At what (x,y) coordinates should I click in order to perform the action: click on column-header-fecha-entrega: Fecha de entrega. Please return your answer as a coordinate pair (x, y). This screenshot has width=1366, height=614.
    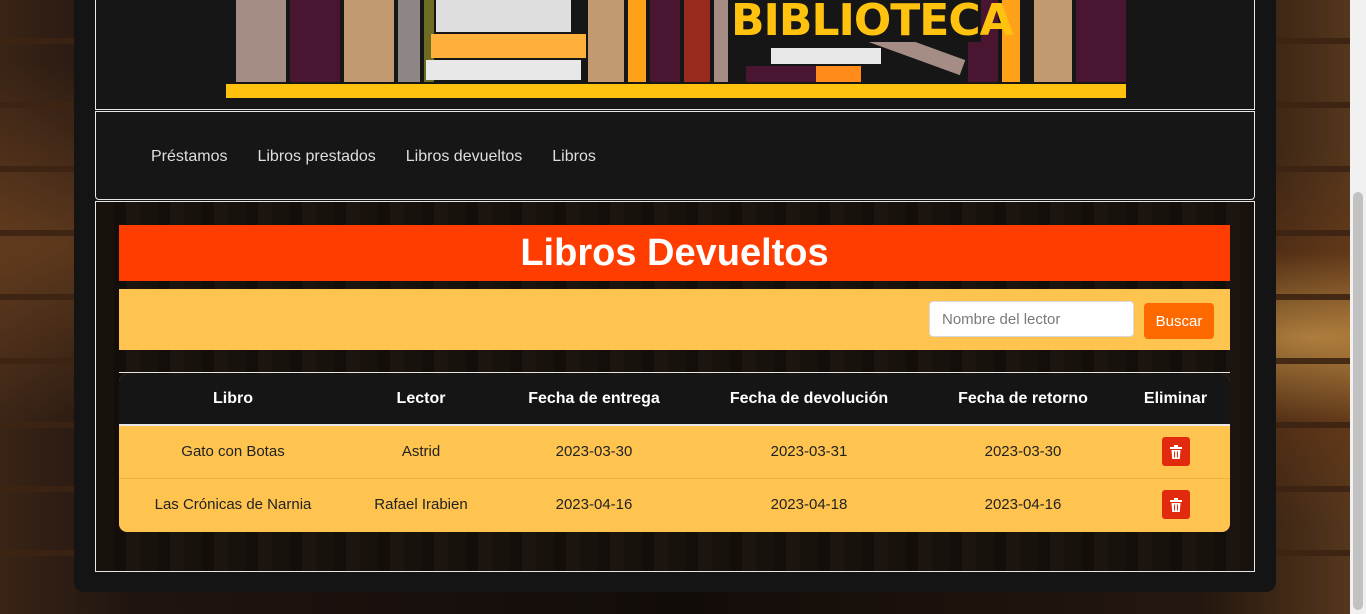
    Looking at the image, I should click on (594, 400).